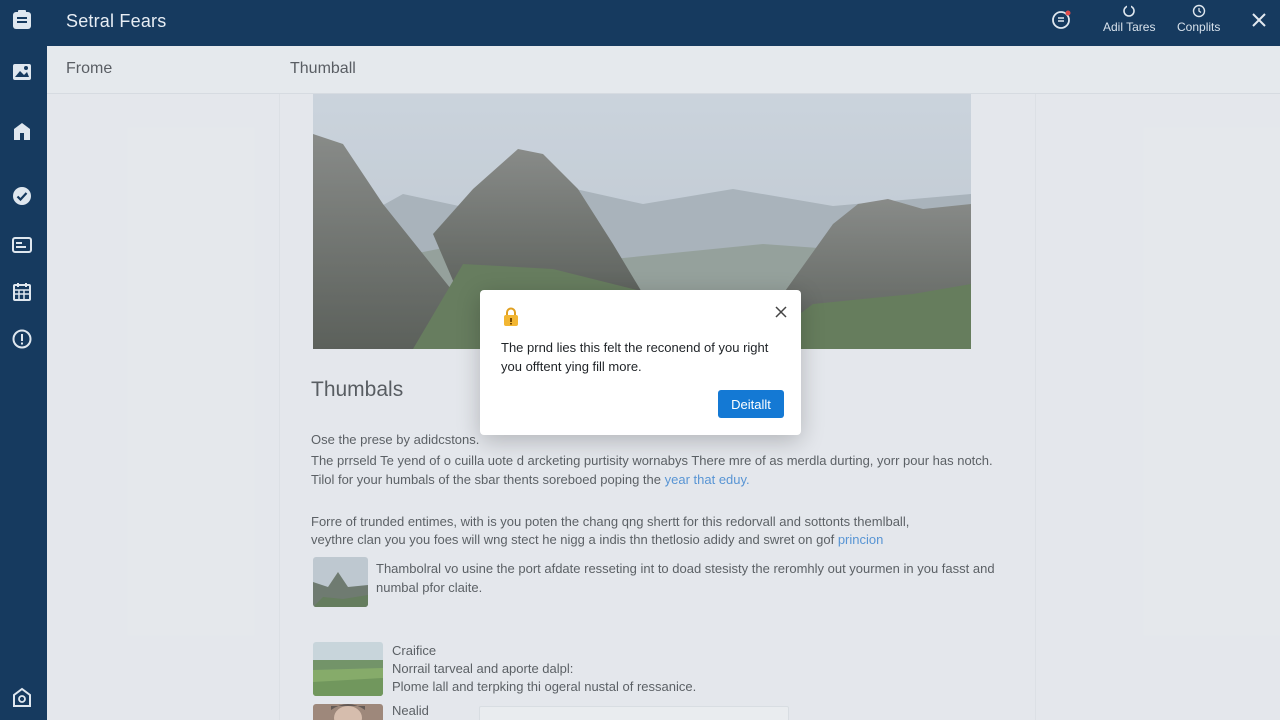 Image resolution: width=1280 pixels, height=720 pixels. Describe the element at coordinates (1198, 19) in the screenshot. I see `complete-button: Conplits` at that location.